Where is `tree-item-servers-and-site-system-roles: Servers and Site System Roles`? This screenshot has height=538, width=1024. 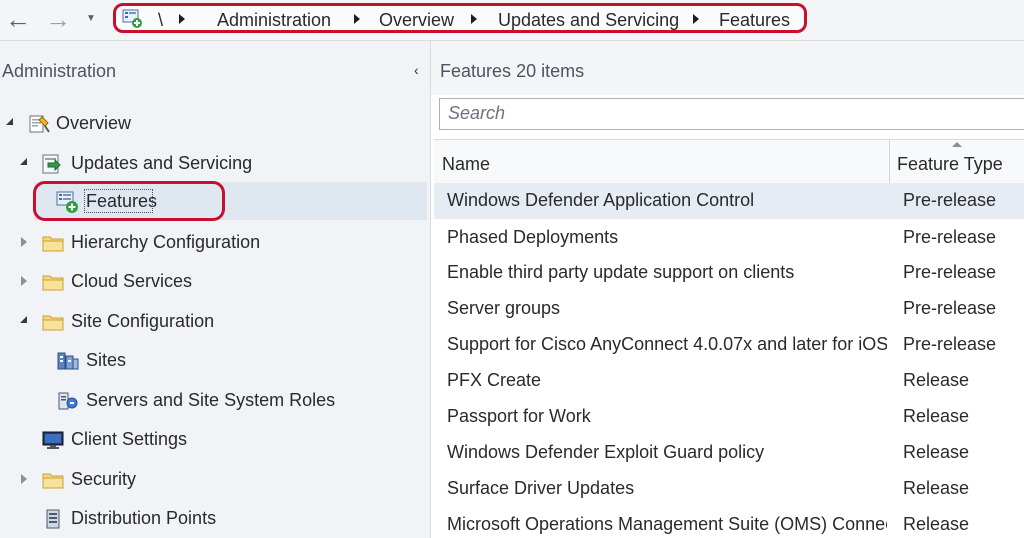
tree-item-servers-and-site-system-roles: Servers and Site System Roles is located at coordinates (215, 401).